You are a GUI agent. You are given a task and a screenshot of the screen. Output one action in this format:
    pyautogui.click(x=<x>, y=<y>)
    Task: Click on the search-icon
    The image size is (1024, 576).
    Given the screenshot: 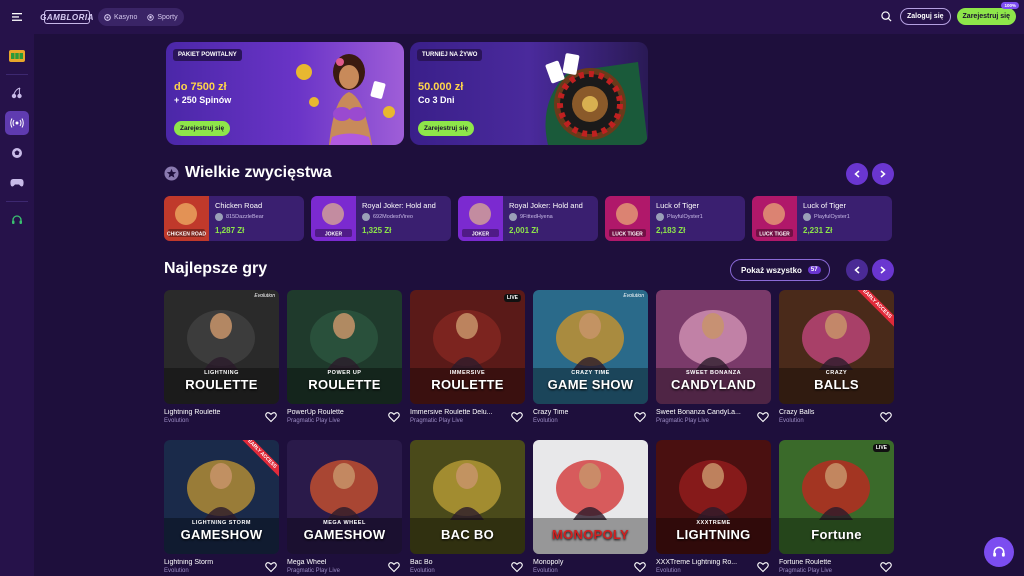 What is the action you would take?
    pyautogui.click(x=887, y=17)
    